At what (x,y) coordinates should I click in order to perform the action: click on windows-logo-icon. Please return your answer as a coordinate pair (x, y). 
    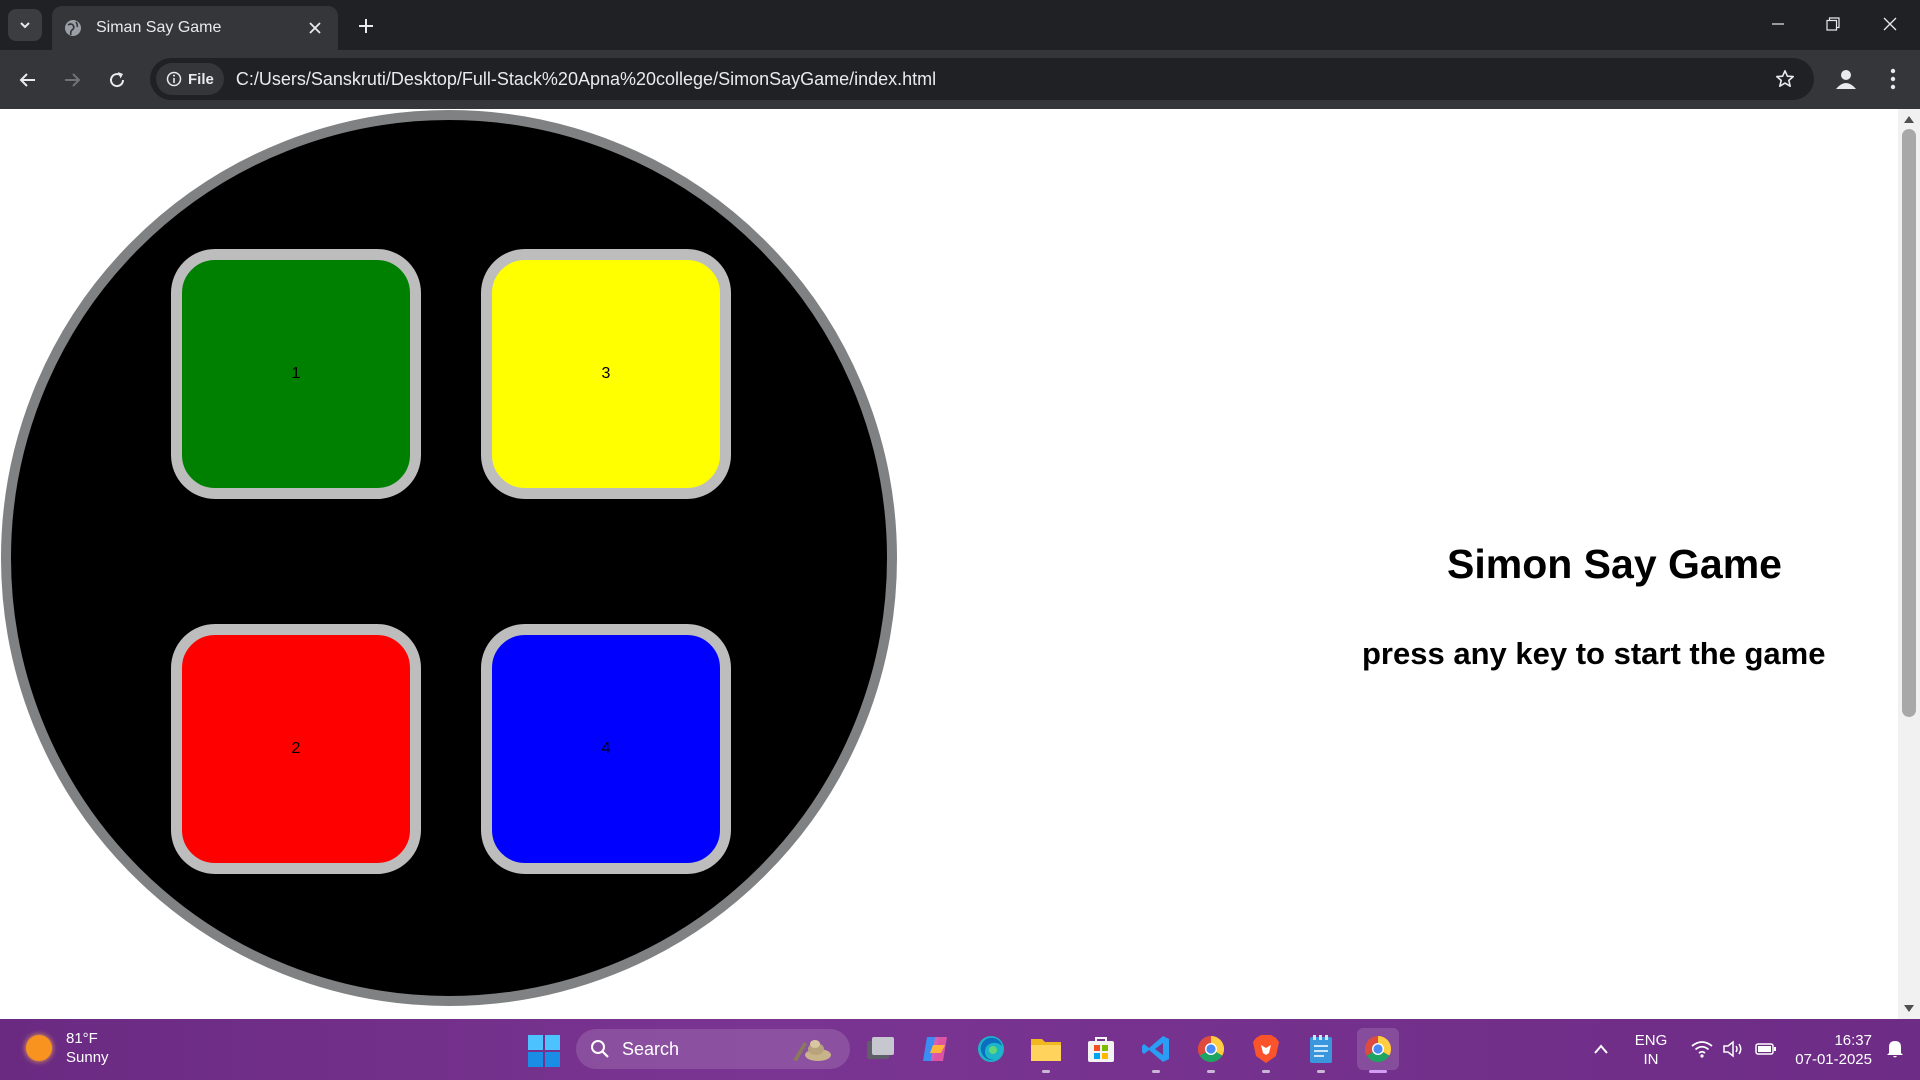
    Looking at the image, I should click on (544, 1051).